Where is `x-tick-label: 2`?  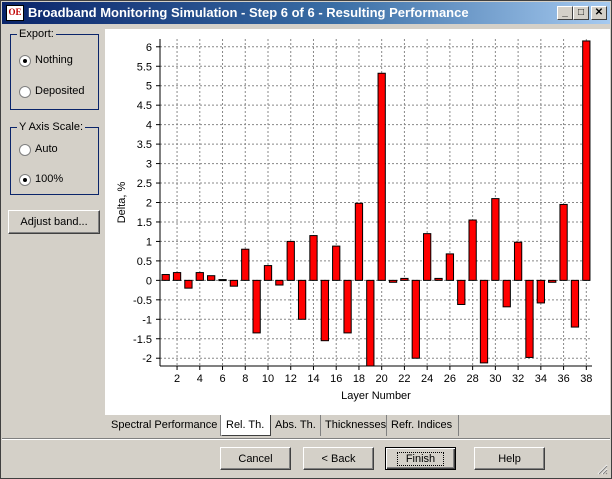
x-tick-label: 2 is located at coordinates (177, 379).